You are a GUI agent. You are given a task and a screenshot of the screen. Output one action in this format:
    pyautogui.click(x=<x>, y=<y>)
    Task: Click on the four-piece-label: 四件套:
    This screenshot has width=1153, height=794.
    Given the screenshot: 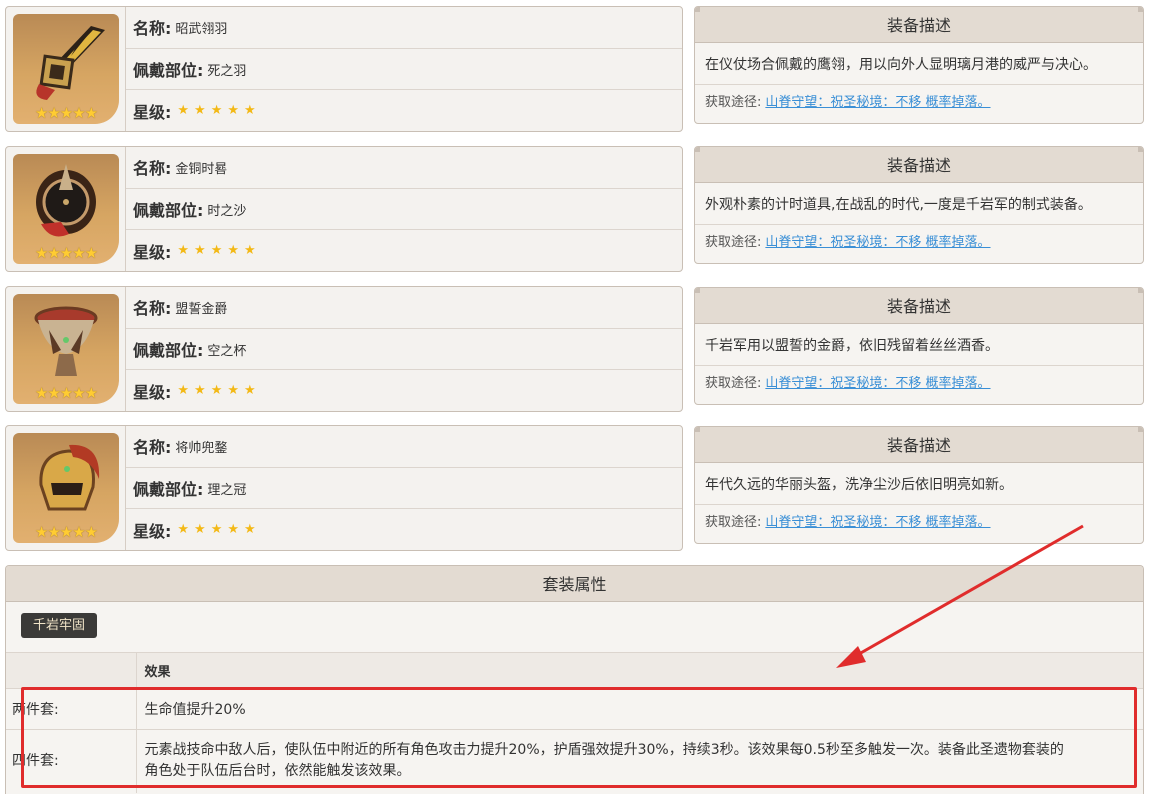 What is the action you would take?
    pyautogui.click(x=71, y=761)
    